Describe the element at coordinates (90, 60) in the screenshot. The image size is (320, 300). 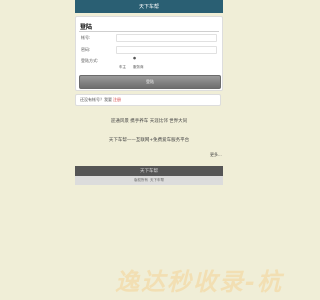
I see `login-method-label: 登陆方式:` at that location.